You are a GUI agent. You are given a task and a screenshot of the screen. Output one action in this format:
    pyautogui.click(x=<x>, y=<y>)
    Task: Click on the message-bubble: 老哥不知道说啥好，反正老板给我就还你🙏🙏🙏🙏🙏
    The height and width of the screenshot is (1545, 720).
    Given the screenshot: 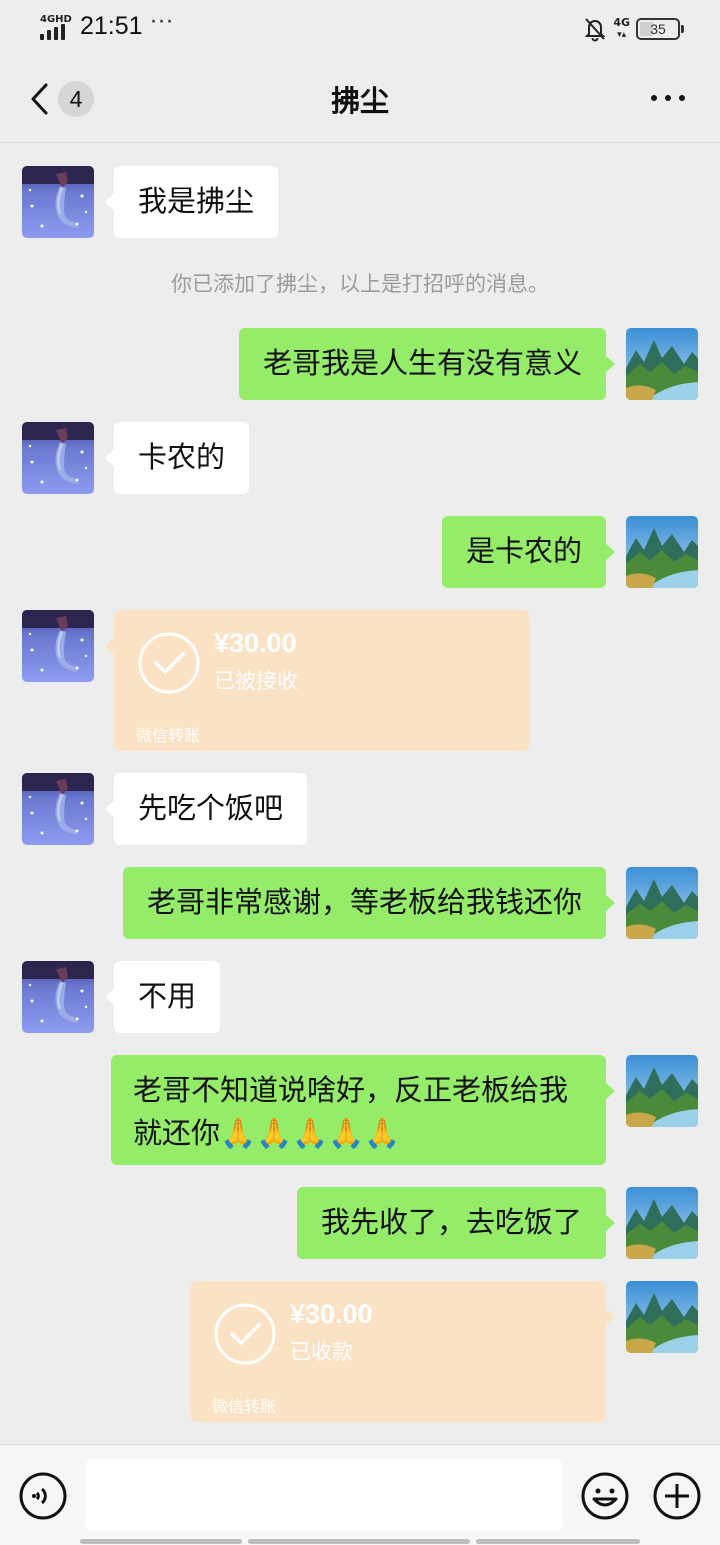 What is the action you would take?
    pyautogui.click(x=363, y=1110)
    